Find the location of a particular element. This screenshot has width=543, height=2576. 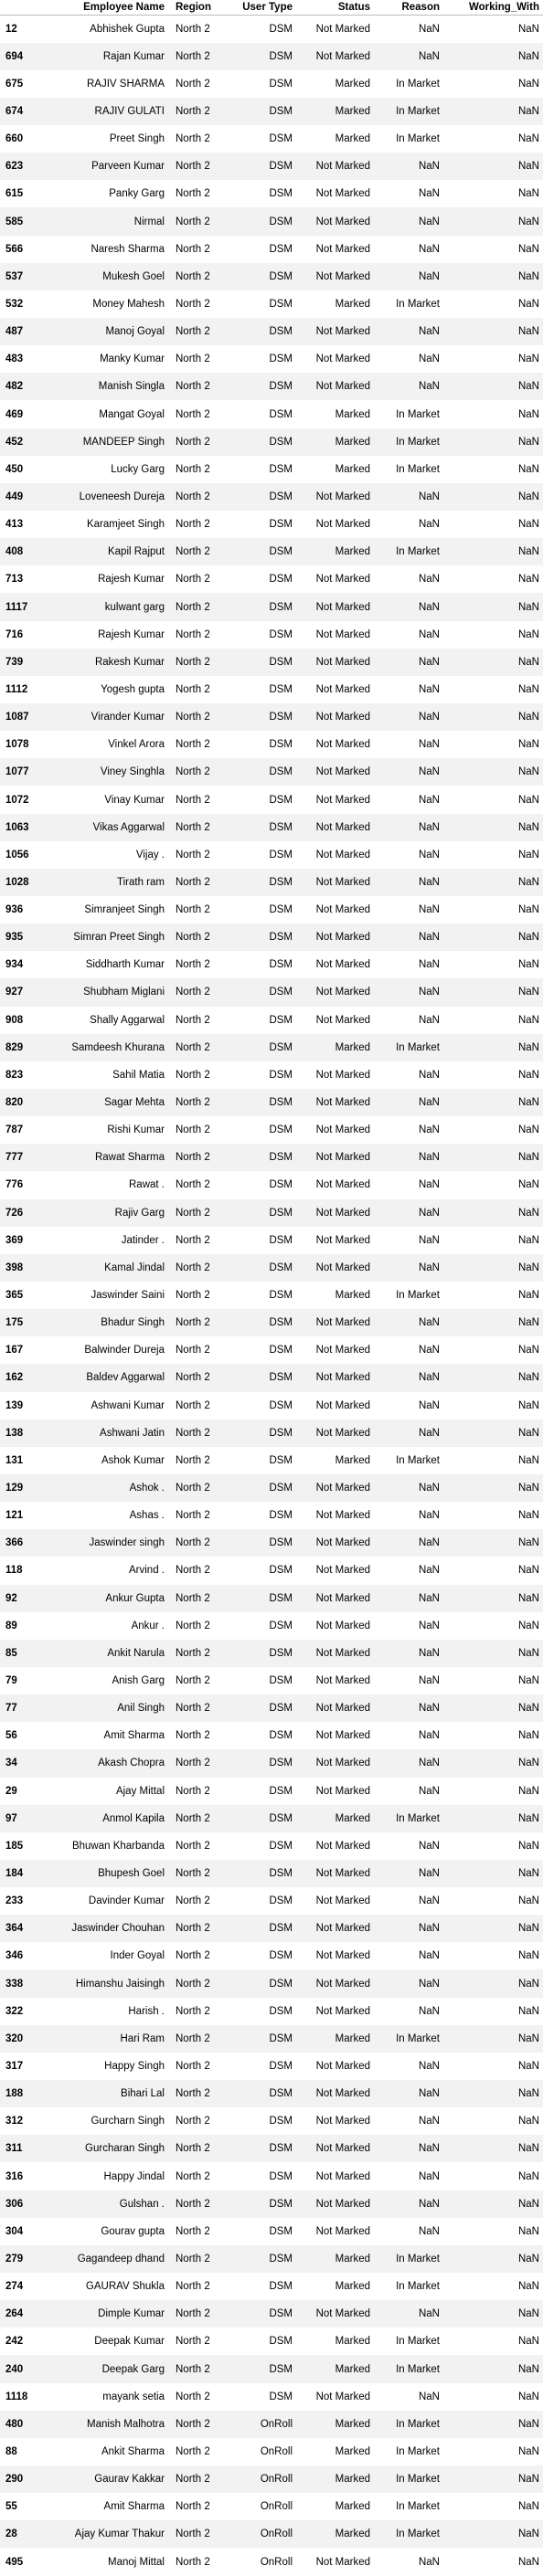

row-index: 777 is located at coordinates (15, 1158).